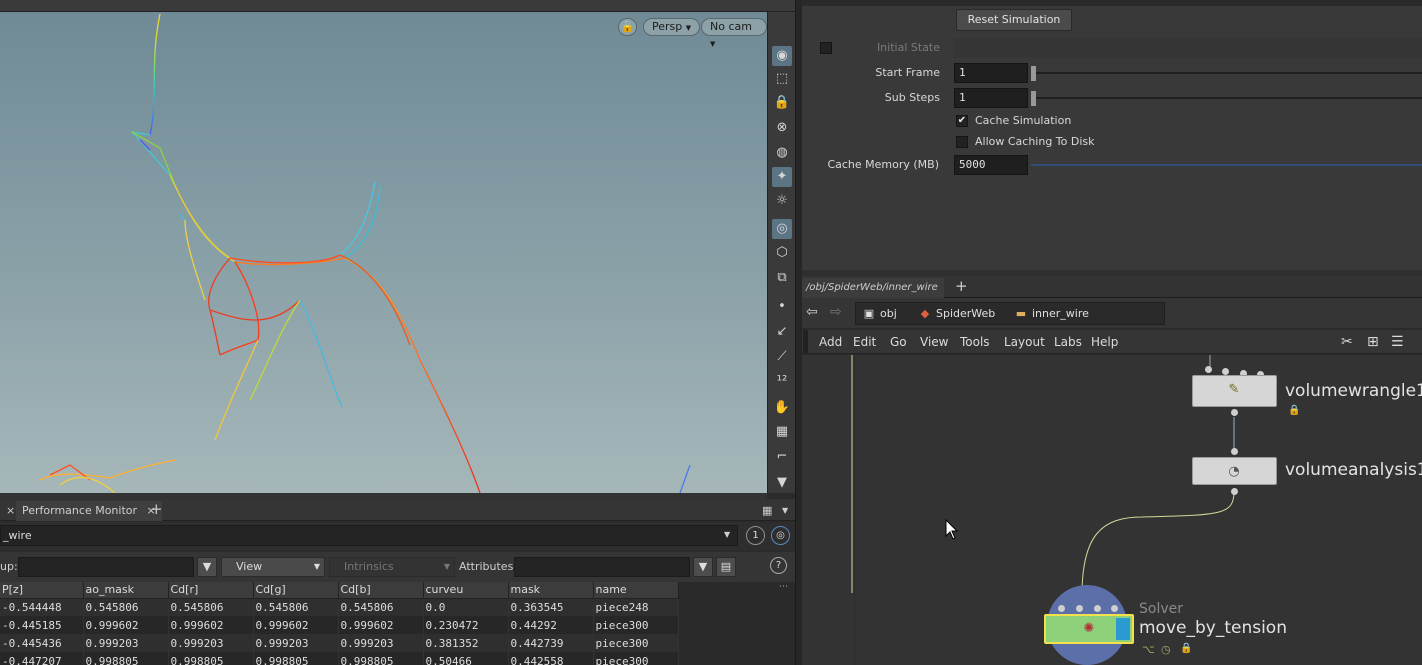  What do you see at coordinates (864, 342) in the screenshot?
I see `menu-edit: Edit` at bounding box center [864, 342].